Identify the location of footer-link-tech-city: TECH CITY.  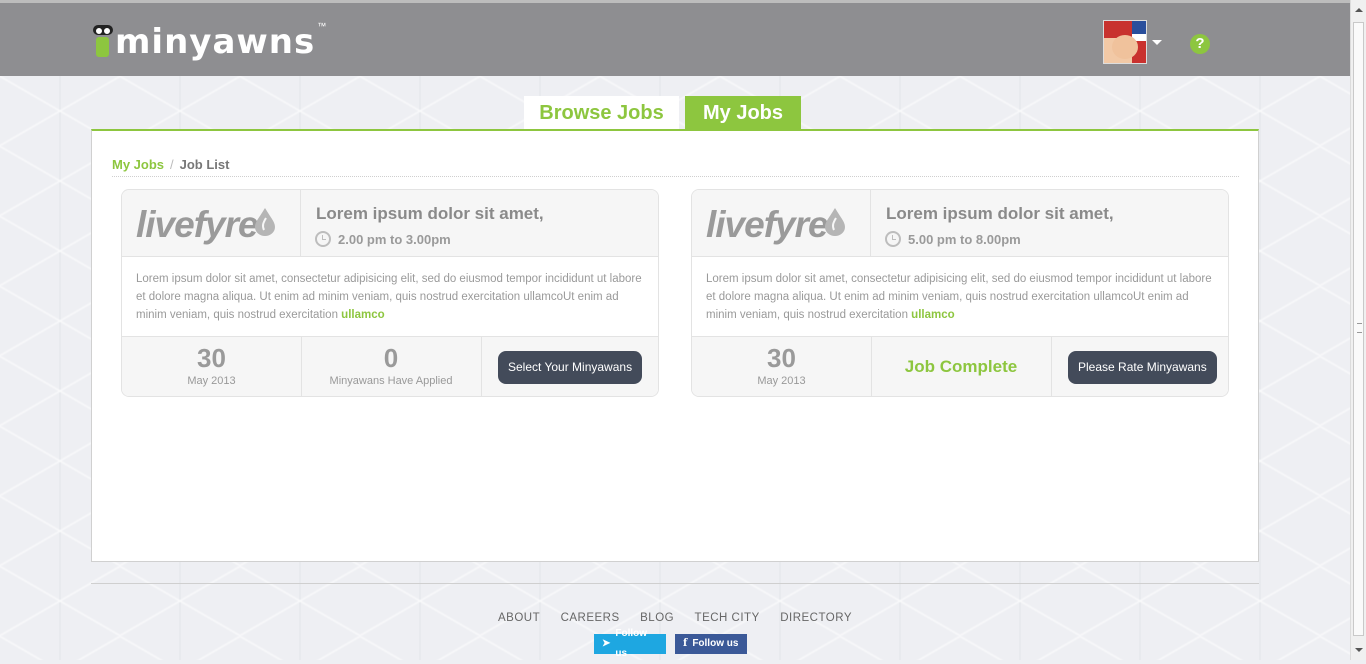
(727, 618).